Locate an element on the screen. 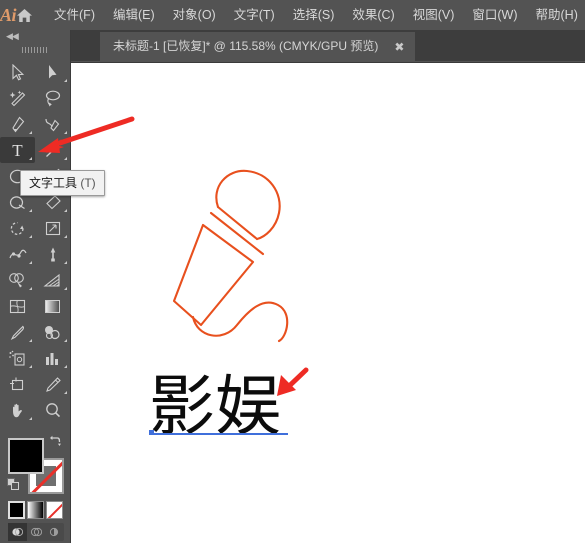 The height and width of the screenshot is (543, 585). tool-grid: T is located at coordinates (35, 240).